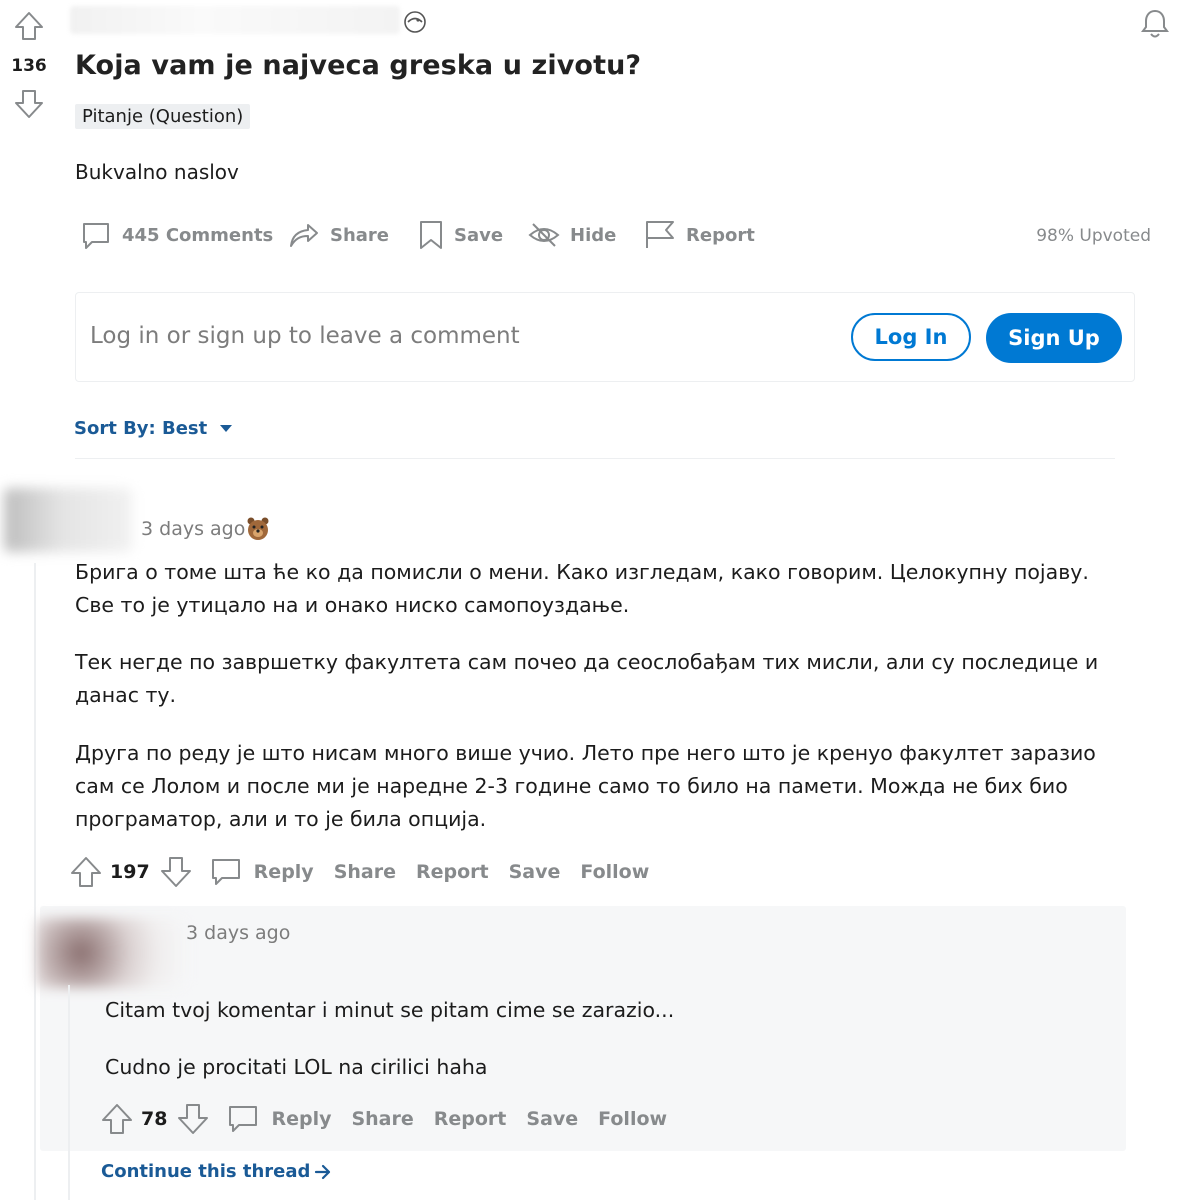 This screenshot has height=1200, width=1178. Describe the element at coordinates (111, 953) in the screenshot. I see `reply-author-blurred` at that location.